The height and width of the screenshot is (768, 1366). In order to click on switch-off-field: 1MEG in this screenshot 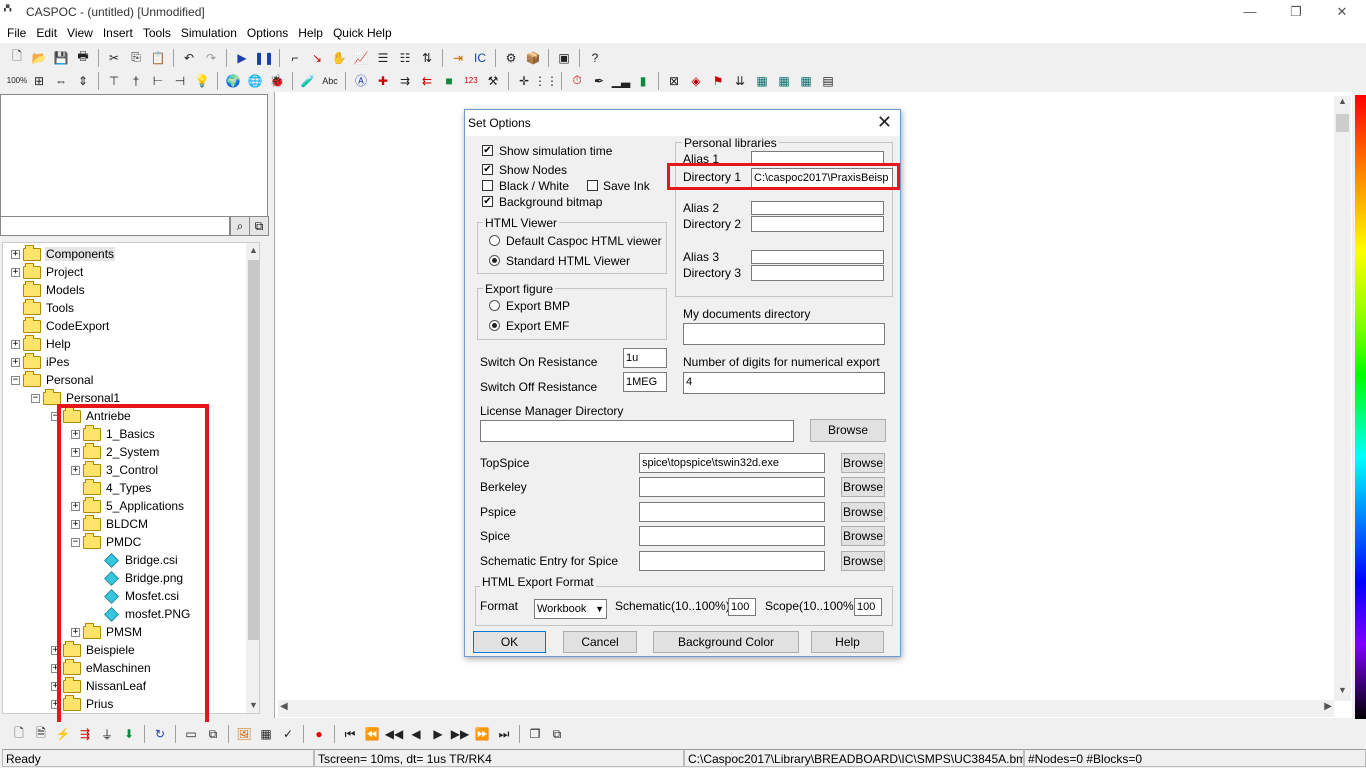, I will do `click(645, 382)`.